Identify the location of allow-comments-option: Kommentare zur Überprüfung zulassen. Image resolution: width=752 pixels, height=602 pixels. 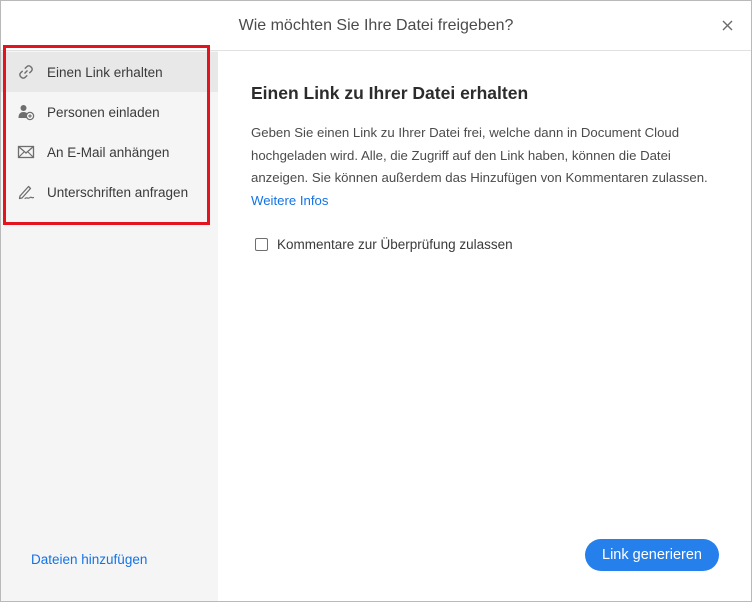
(384, 244).